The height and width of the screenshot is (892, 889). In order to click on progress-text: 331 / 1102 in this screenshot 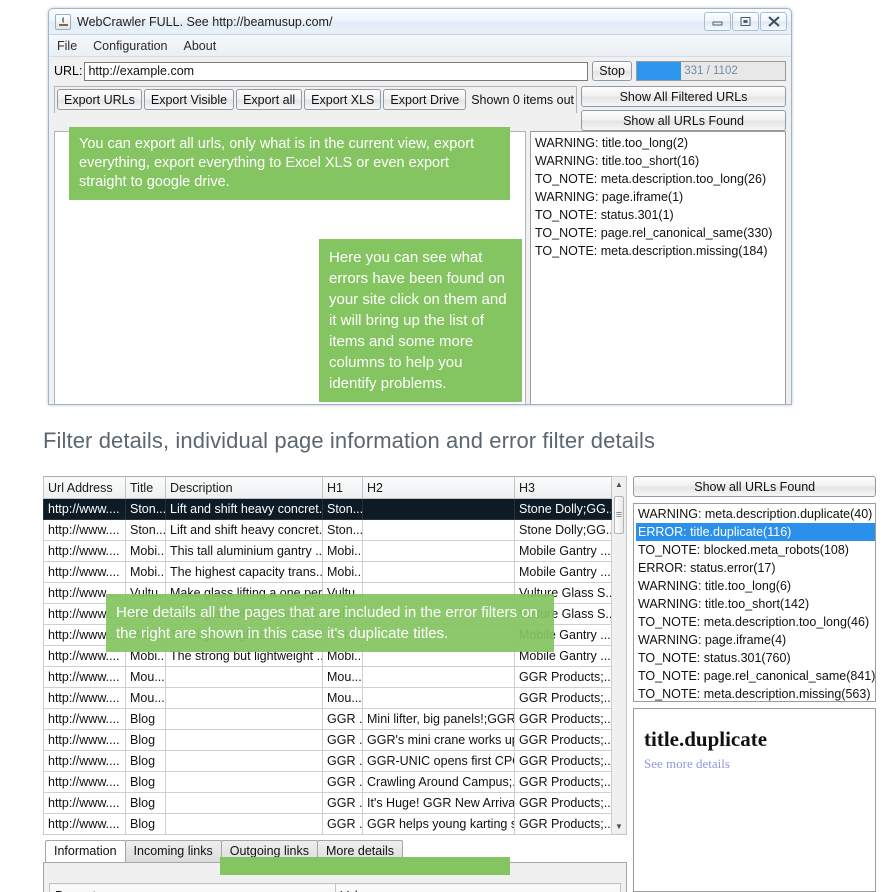, I will do `click(711, 71)`.